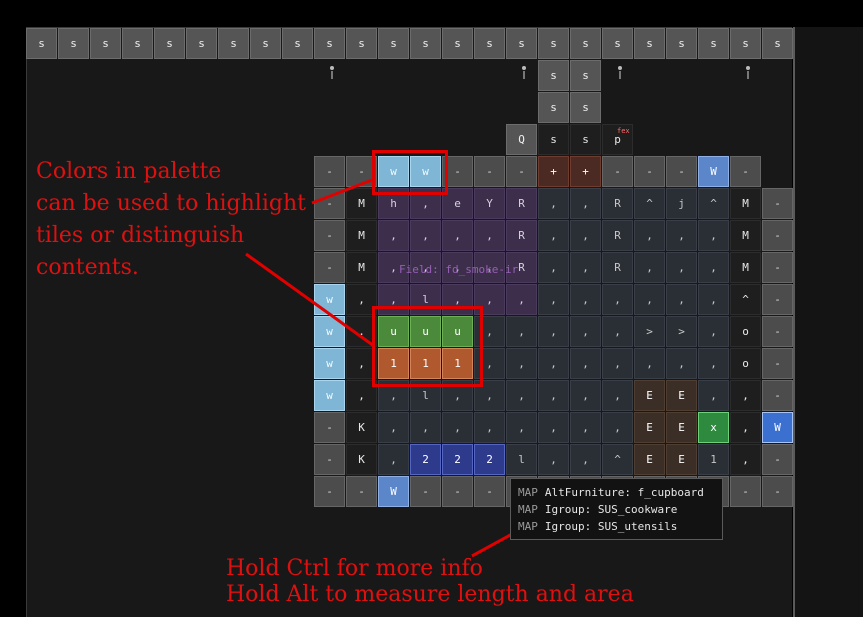  What do you see at coordinates (425, 459) in the screenshot?
I see `map-tile: 2` at bounding box center [425, 459].